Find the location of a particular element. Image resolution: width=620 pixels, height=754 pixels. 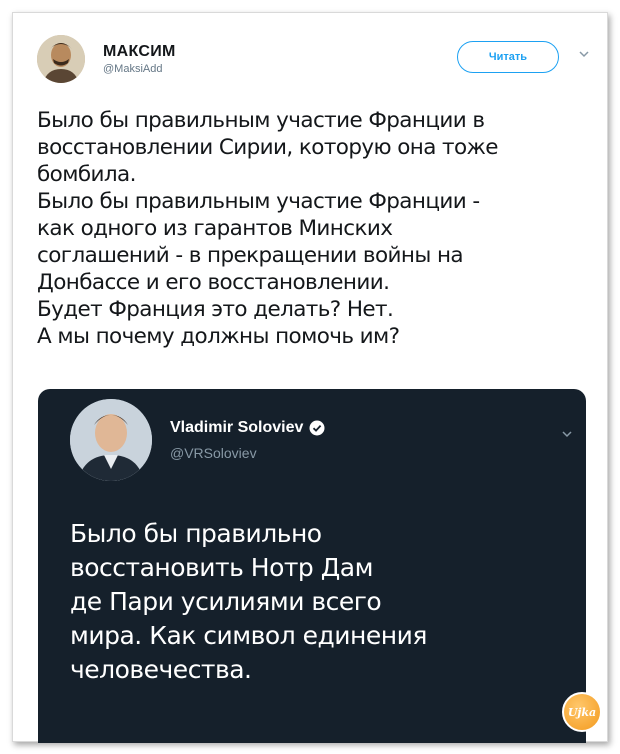

quoted-line: Было бы правильно is located at coordinates (196, 533).